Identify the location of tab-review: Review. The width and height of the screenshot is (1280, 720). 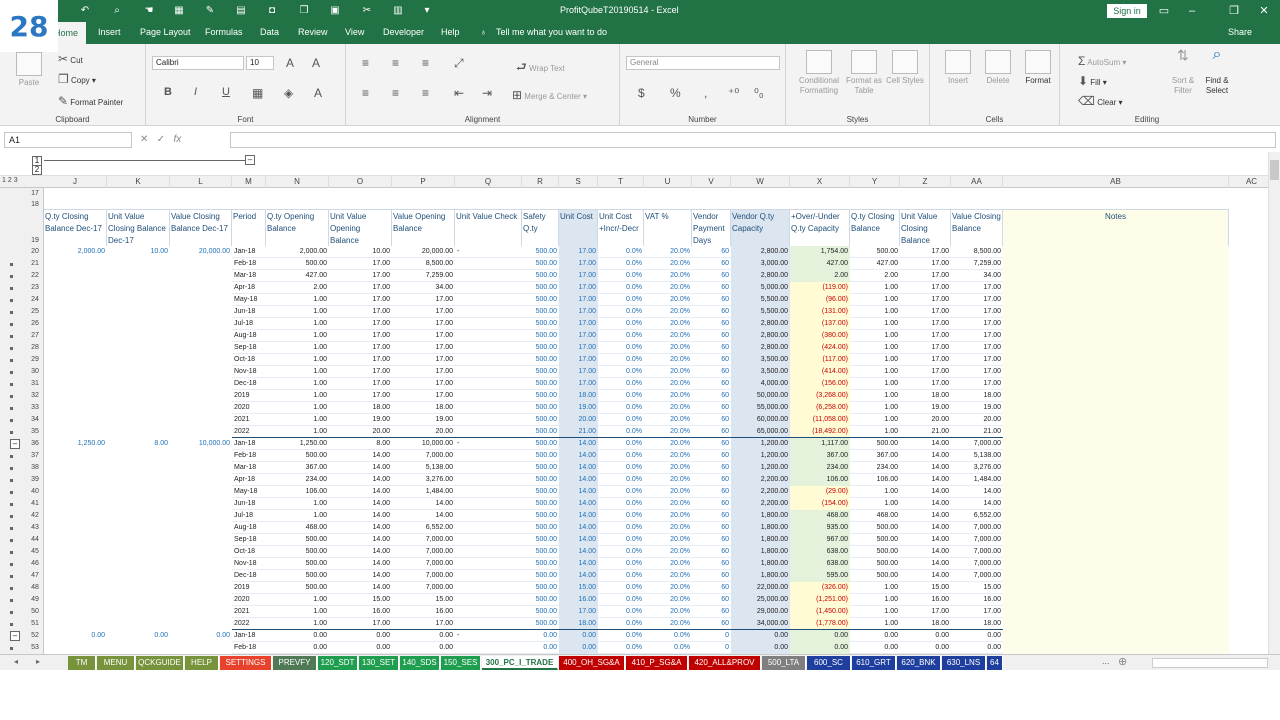
(313, 32).